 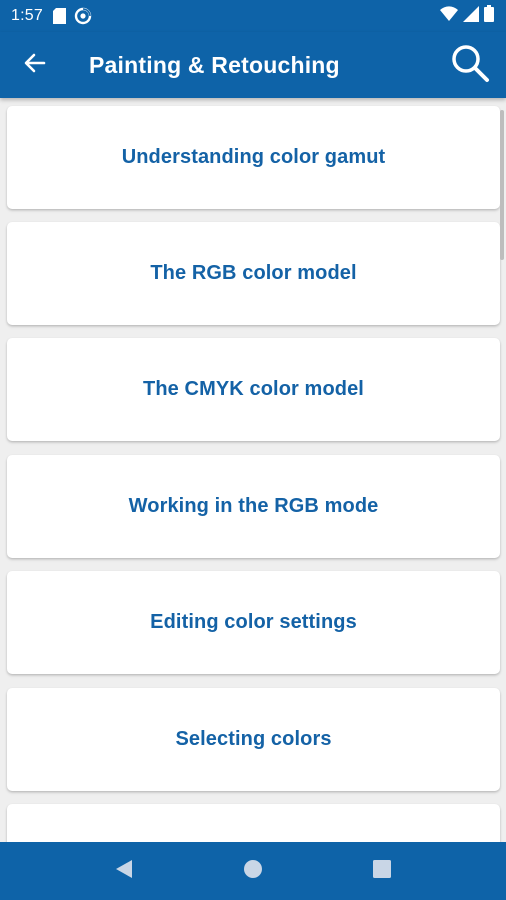 I want to click on app-bar: Painting & Retouching, so click(x=253, y=65).